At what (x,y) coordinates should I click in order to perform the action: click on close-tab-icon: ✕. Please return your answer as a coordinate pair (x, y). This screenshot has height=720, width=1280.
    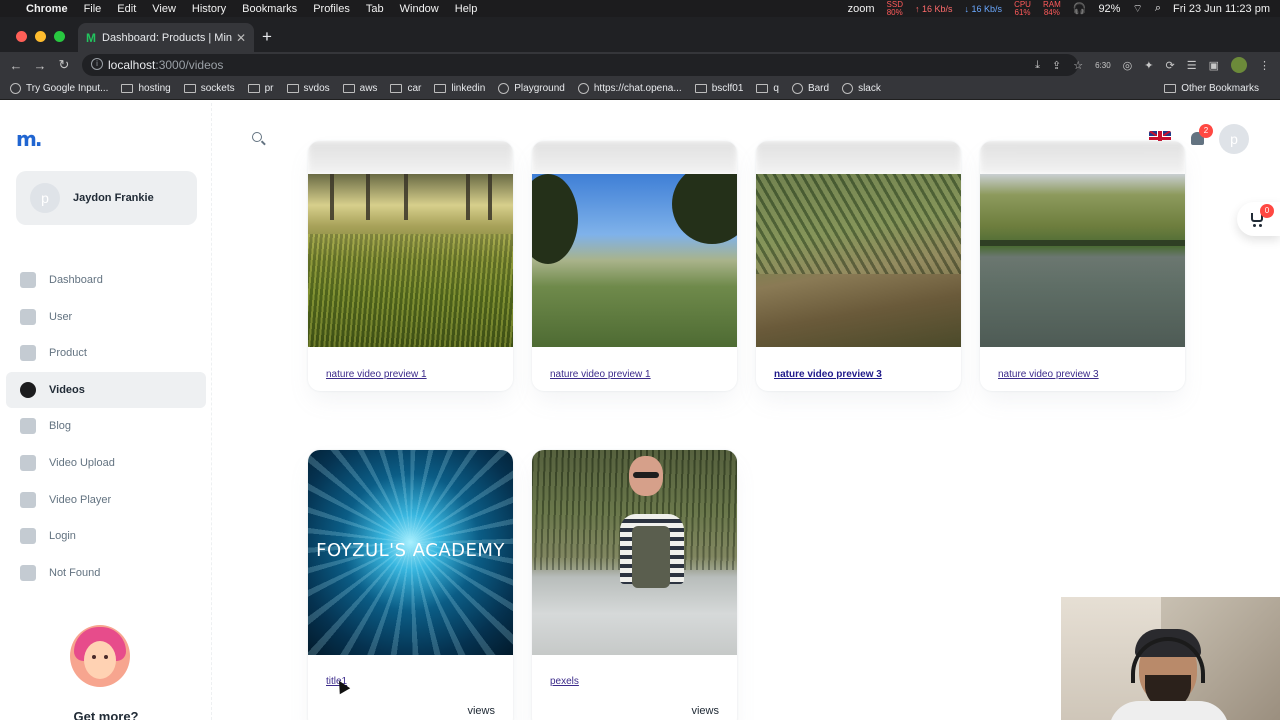
    Looking at the image, I should click on (241, 38).